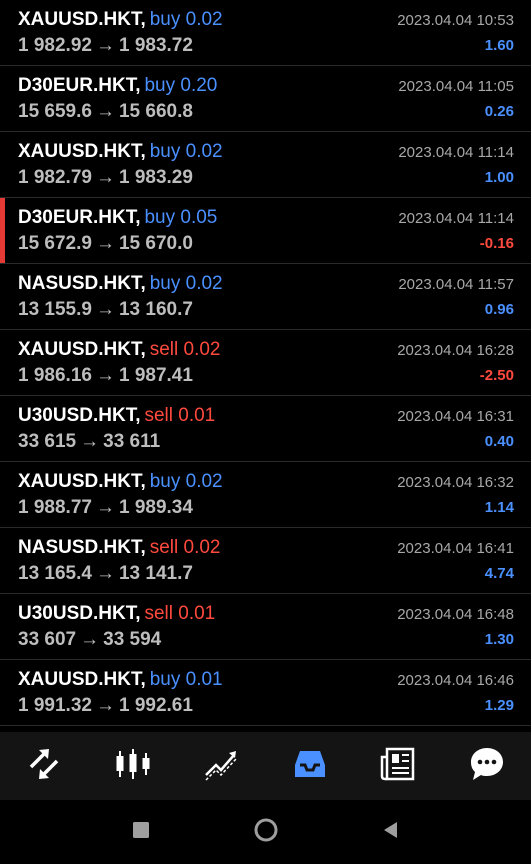 This screenshot has width=531, height=864. What do you see at coordinates (47, 441) in the screenshot?
I see `open-price: 33 615` at bounding box center [47, 441].